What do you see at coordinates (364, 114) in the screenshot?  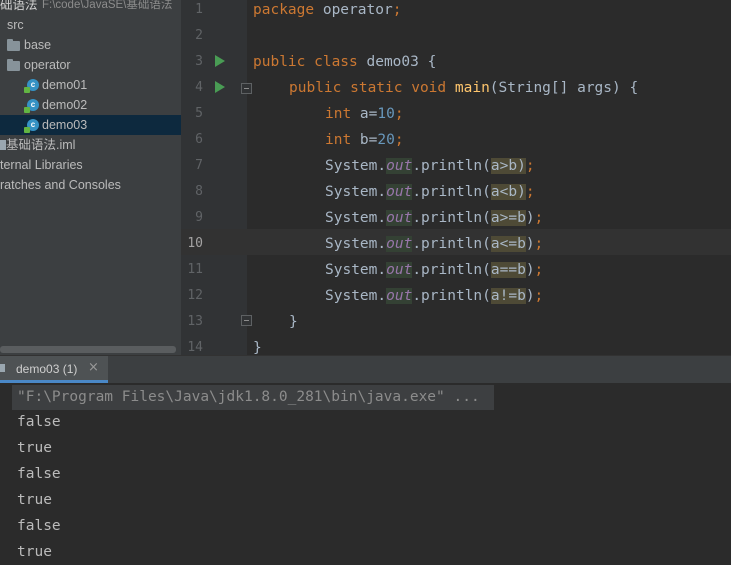 I see `variable: a=` at bounding box center [364, 114].